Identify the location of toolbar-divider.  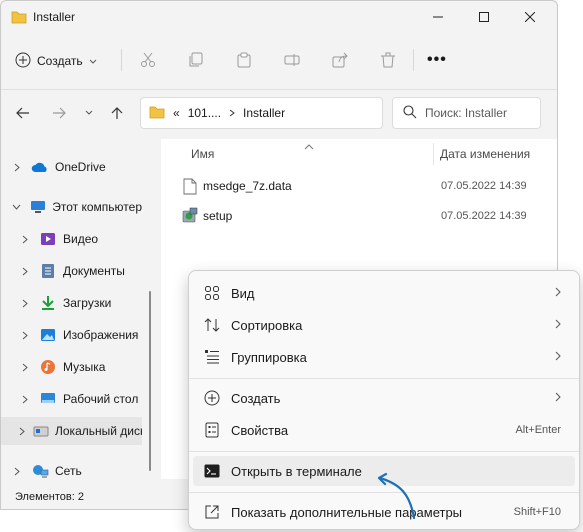
(279, 89).